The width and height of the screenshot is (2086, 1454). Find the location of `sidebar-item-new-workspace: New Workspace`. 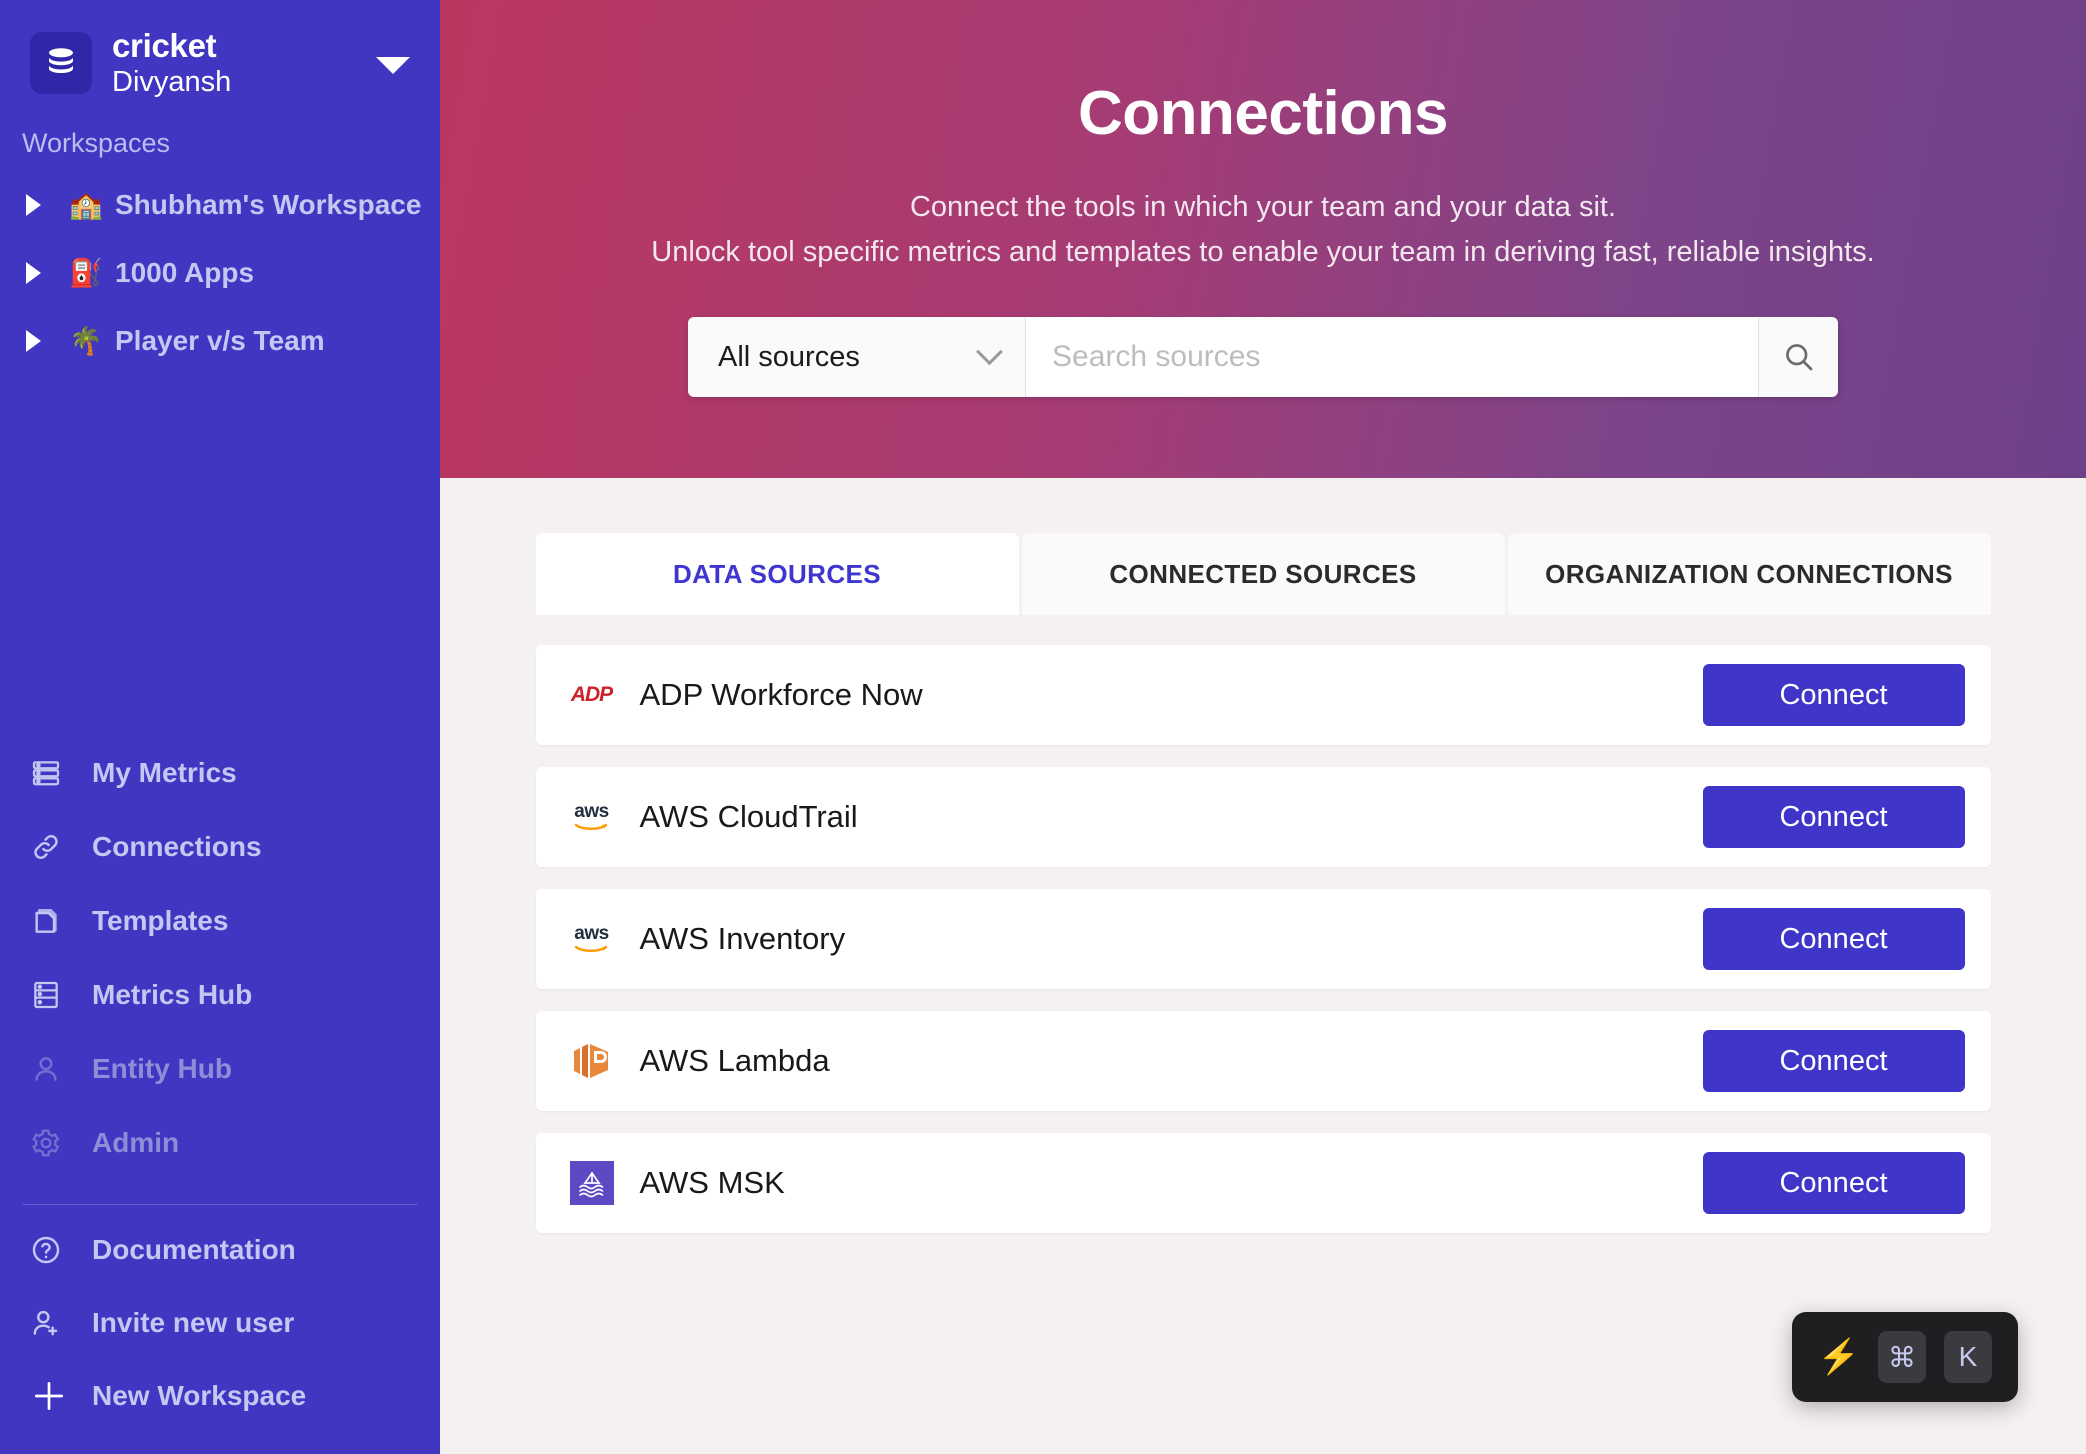

sidebar-item-new-workspace: New Workspace is located at coordinates (220, 1395).